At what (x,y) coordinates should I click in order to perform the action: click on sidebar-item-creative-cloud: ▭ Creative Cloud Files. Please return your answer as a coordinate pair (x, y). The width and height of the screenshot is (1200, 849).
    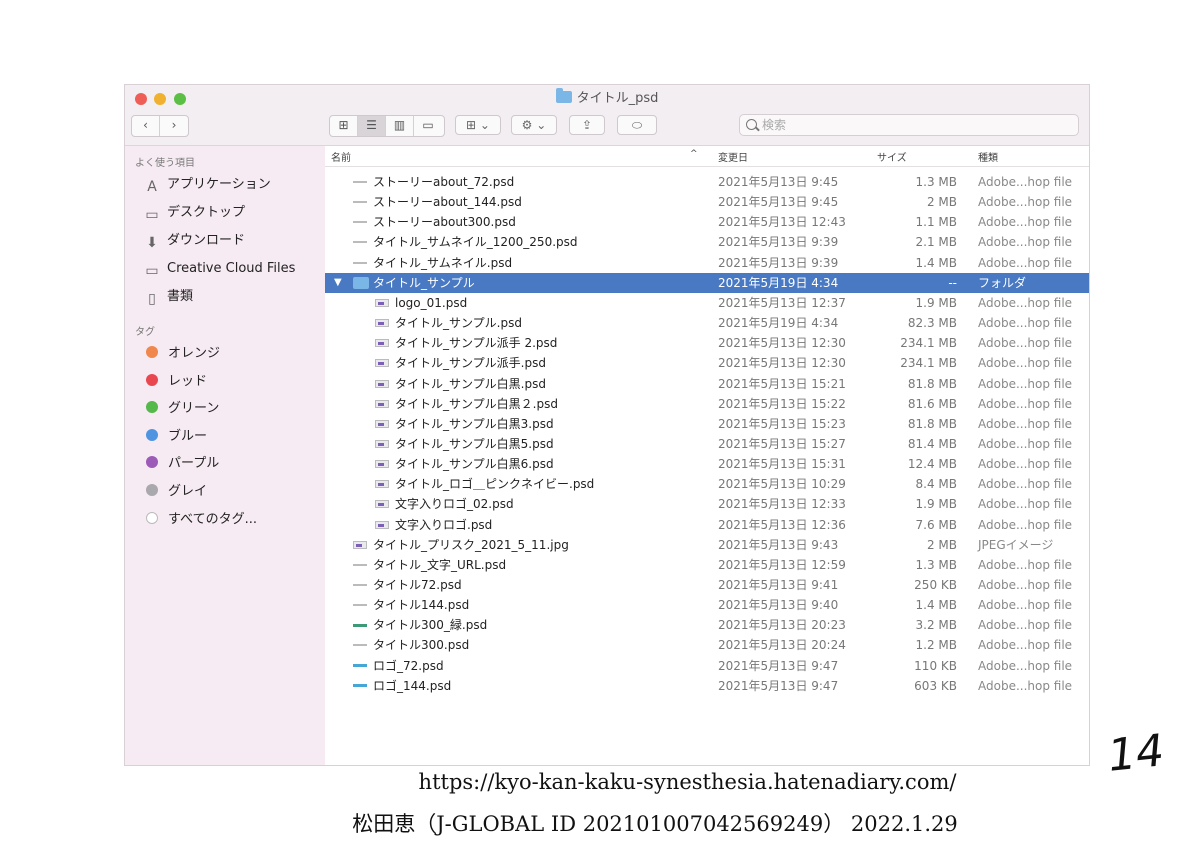
    Looking at the image, I should click on (219, 269).